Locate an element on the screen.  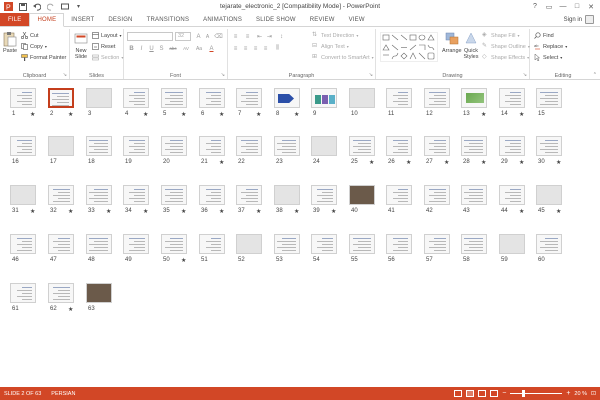
help-button: ? is located at coordinates (535, 7).